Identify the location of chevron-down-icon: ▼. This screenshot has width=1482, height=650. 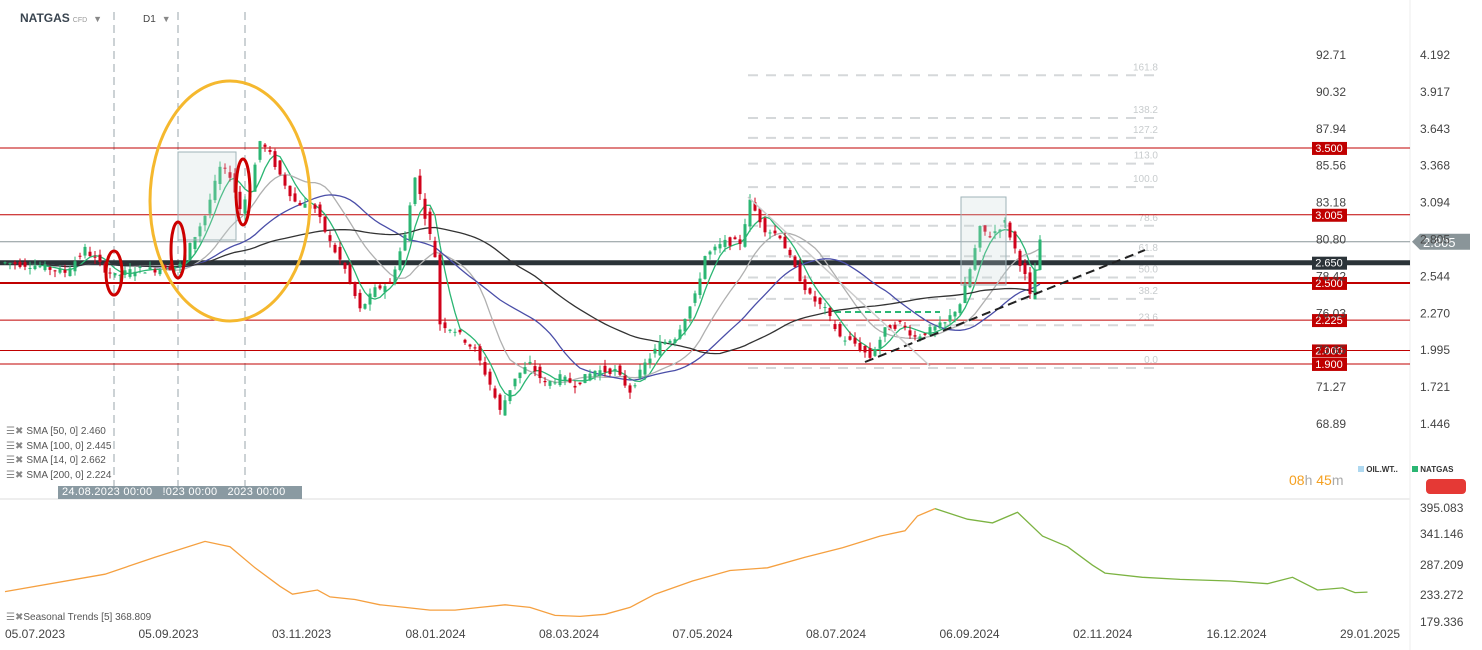
(98, 19).